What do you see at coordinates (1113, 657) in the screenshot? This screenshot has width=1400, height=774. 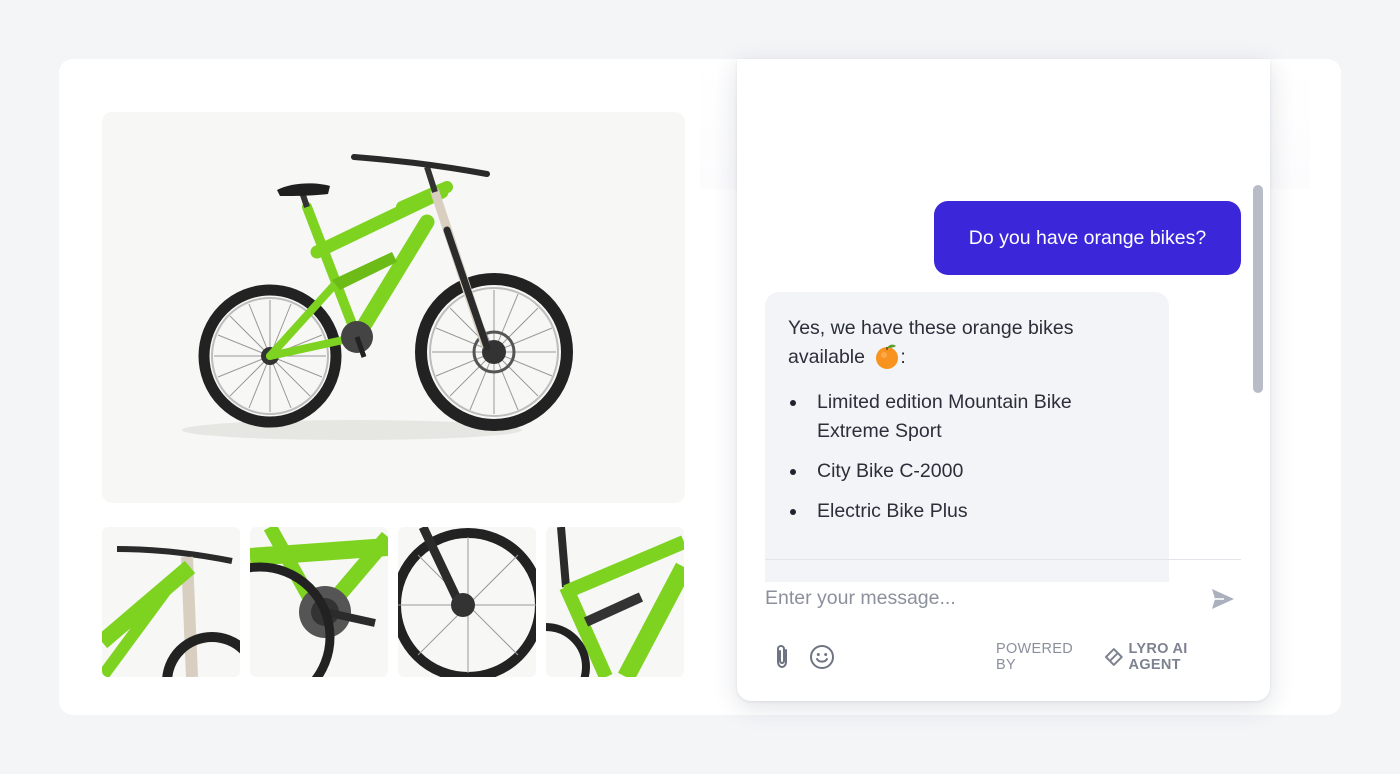 I see `lyro-logo-icon` at bounding box center [1113, 657].